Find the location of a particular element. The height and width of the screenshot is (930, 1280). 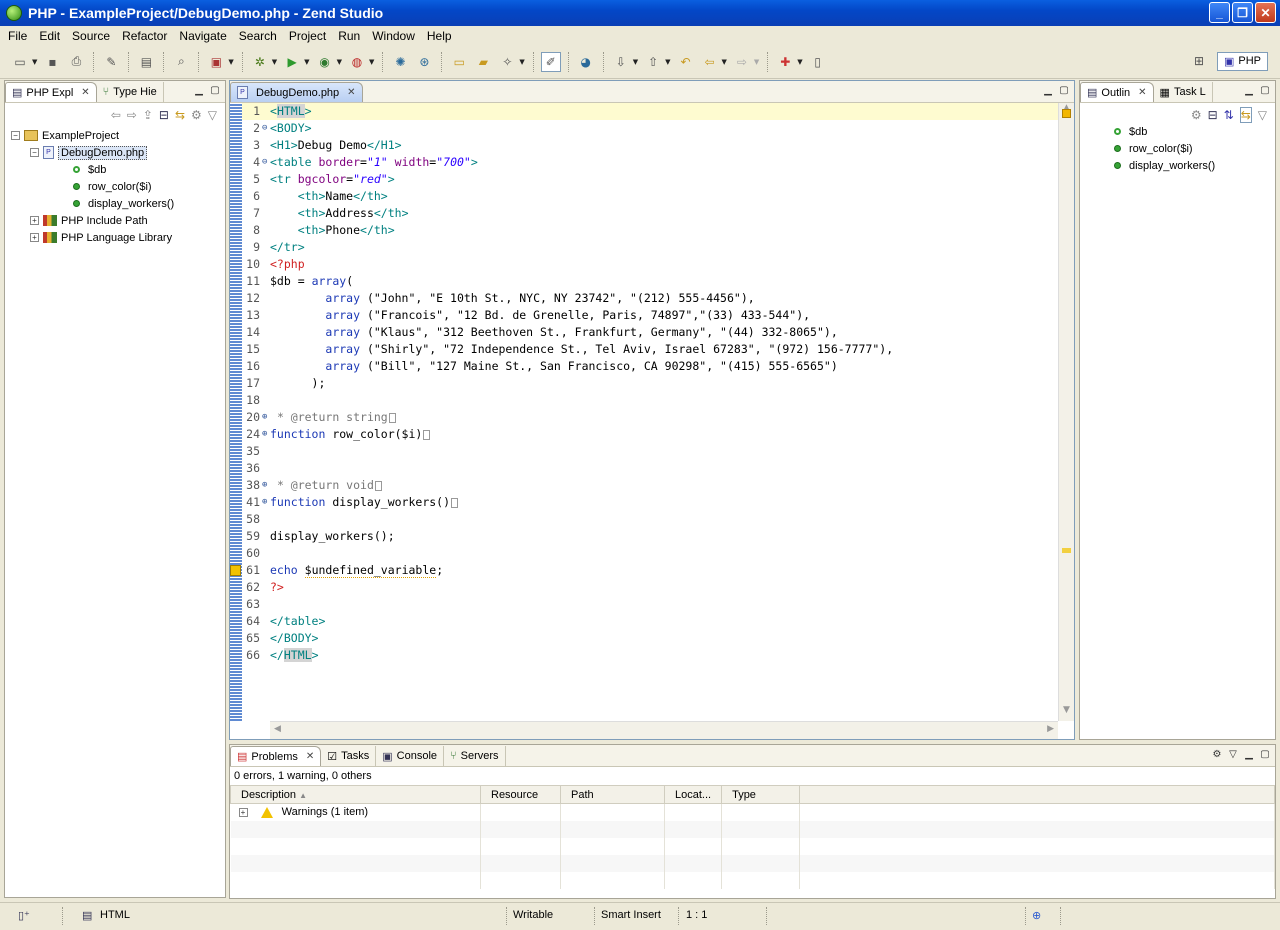

code-line: 3 <H1>Debug Demo</H1> is located at coordinates (650, 145).